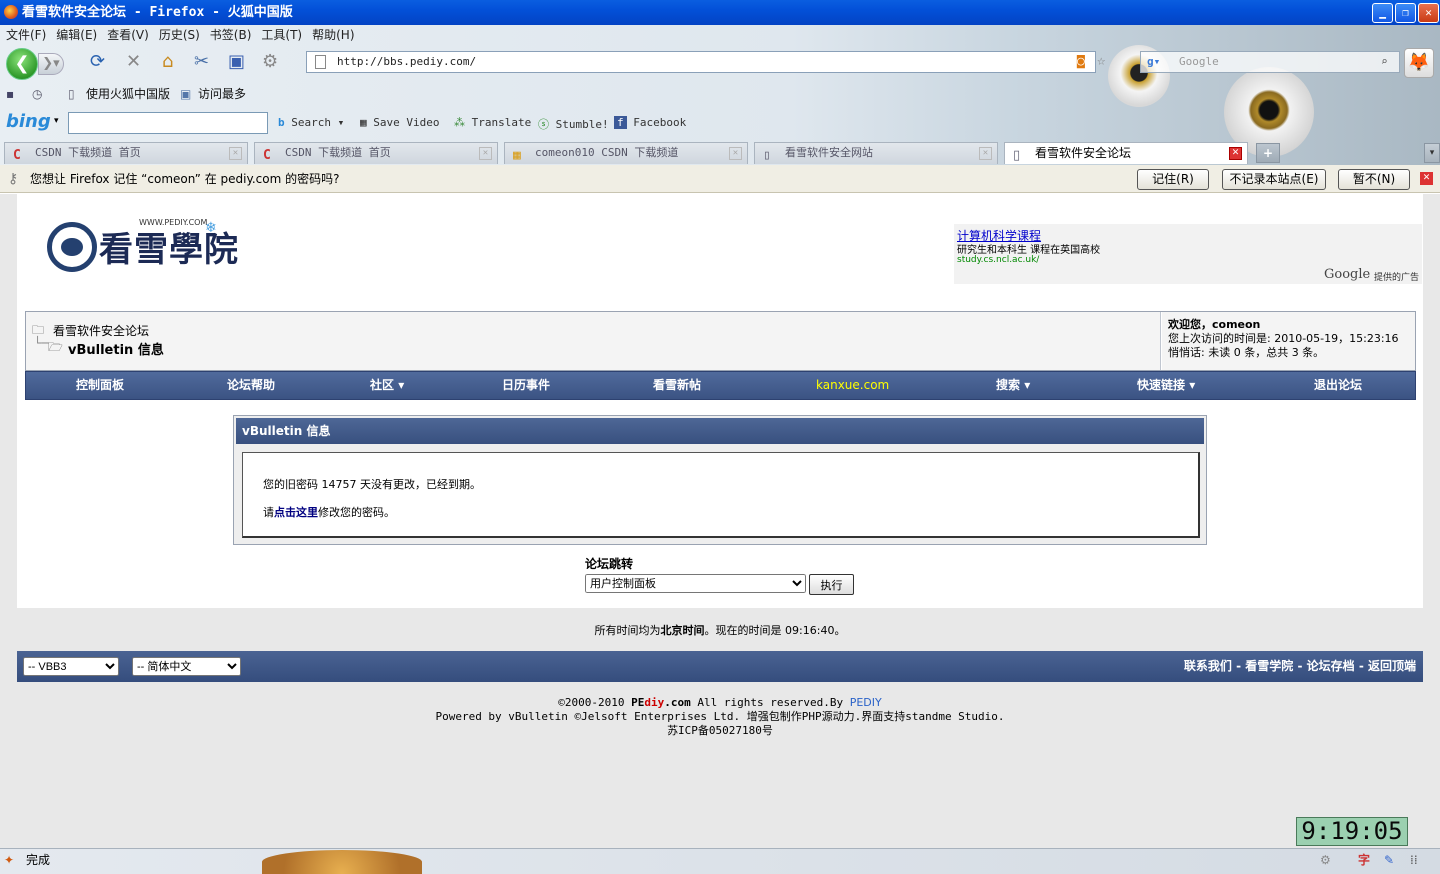 Image resolution: width=1440 pixels, height=874 pixels. What do you see at coordinates (270, 62) in the screenshot?
I see `addon-icon: ⚙` at bounding box center [270, 62].